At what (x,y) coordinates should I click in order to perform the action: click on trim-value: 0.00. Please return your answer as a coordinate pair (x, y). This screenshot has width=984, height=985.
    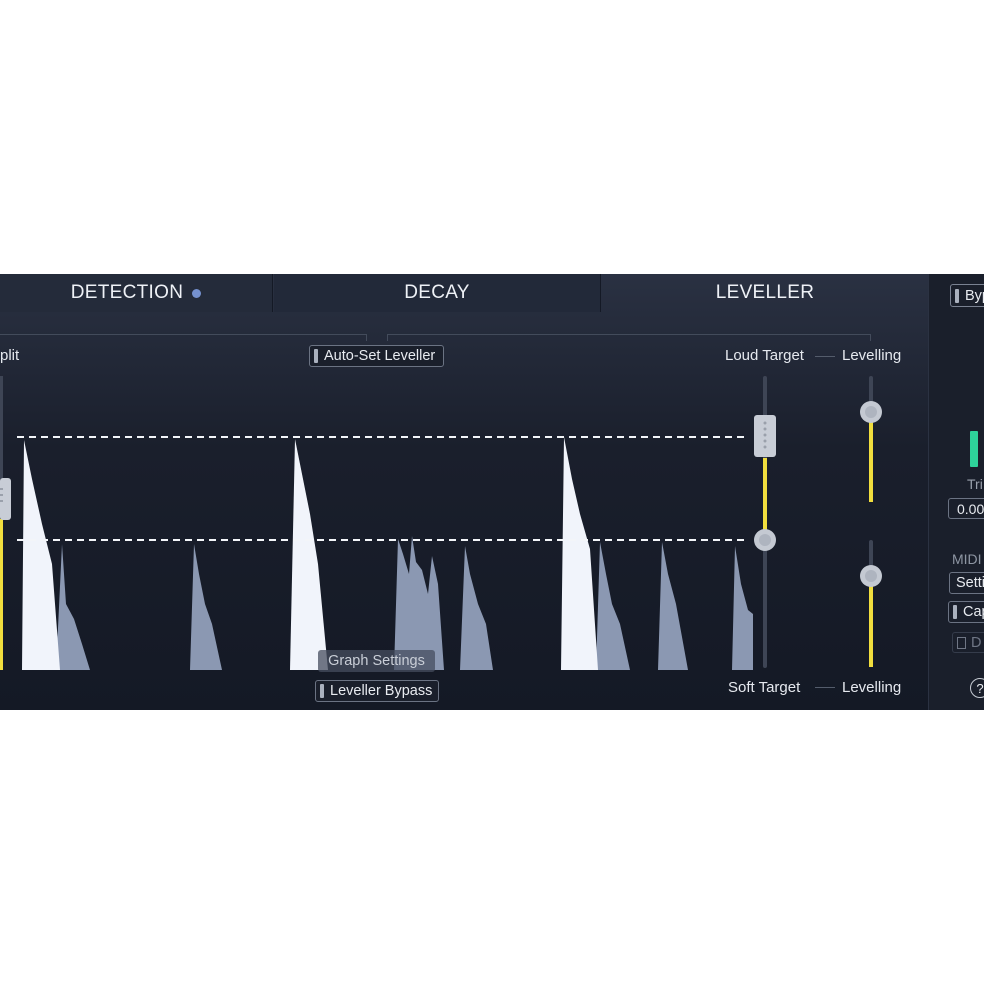
    Looking at the image, I should click on (970, 508).